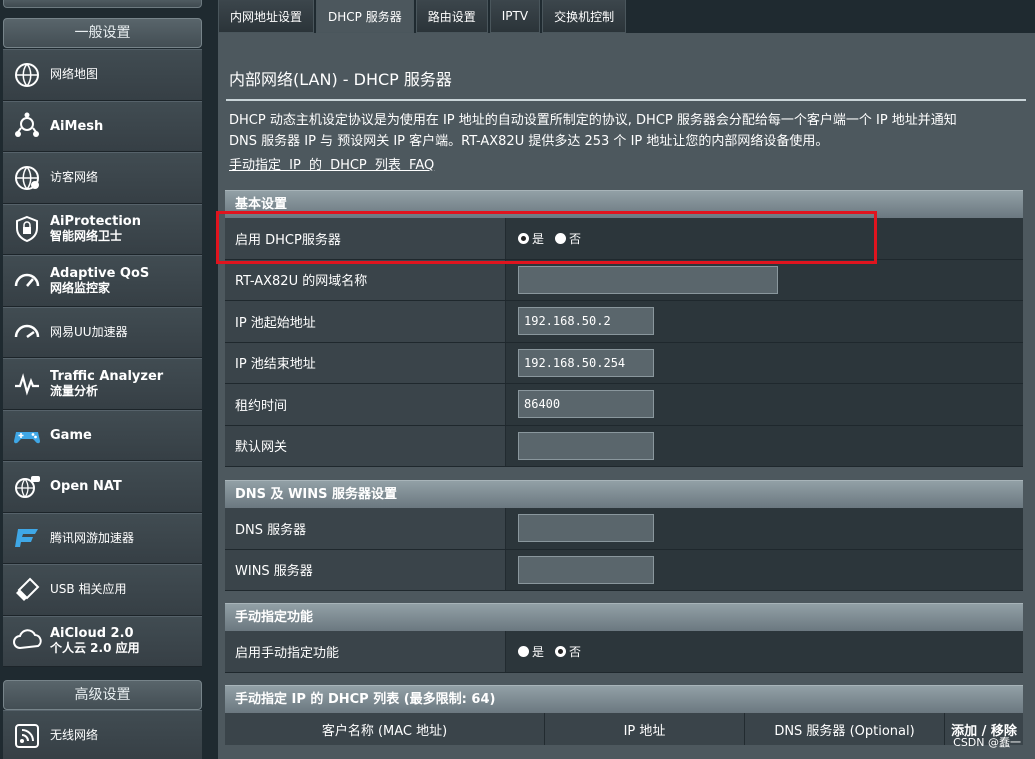 The width and height of the screenshot is (1035, 759). What do you see at coordinates (385, 729) in the screenshot?
I see `column-header-client-name: 客户名称 (MAC 地址)` at bounding box center [385, 729].